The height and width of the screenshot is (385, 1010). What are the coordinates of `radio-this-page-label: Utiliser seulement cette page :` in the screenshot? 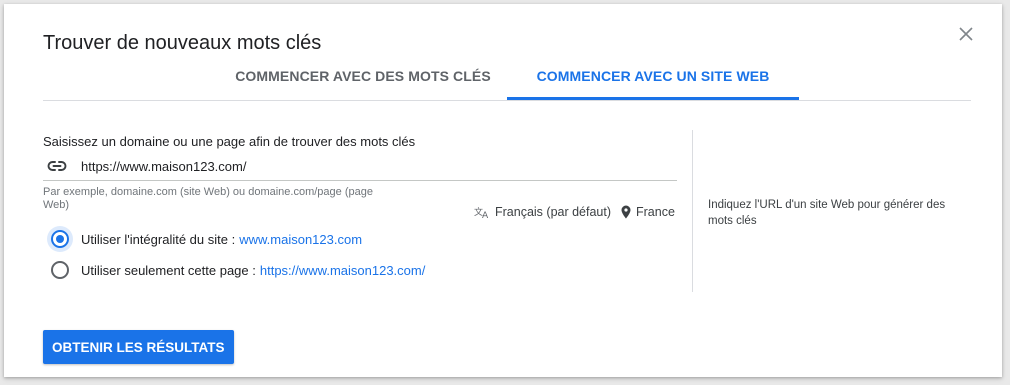 It's located at (168, 270).